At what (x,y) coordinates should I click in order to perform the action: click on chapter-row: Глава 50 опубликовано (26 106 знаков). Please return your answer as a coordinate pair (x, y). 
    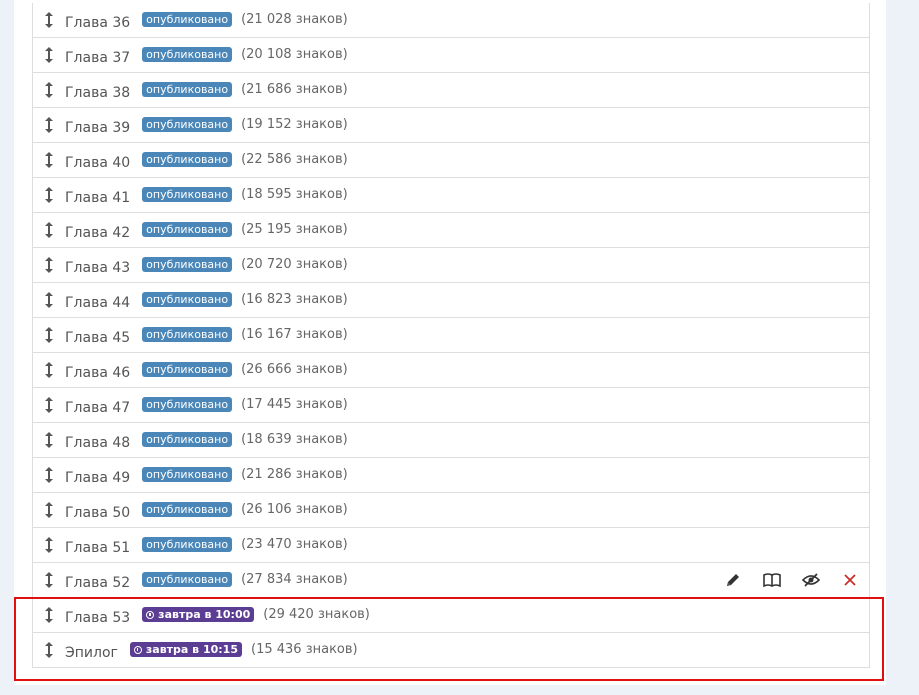
    Looking at the image, I should click on (451, 510).